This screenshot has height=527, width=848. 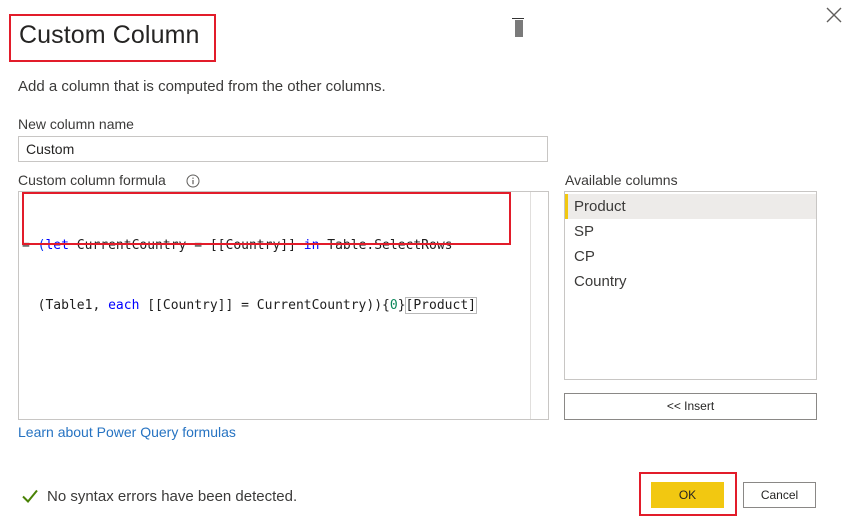 I want to click on column-item-product: Product, so click(x=690, y=206).